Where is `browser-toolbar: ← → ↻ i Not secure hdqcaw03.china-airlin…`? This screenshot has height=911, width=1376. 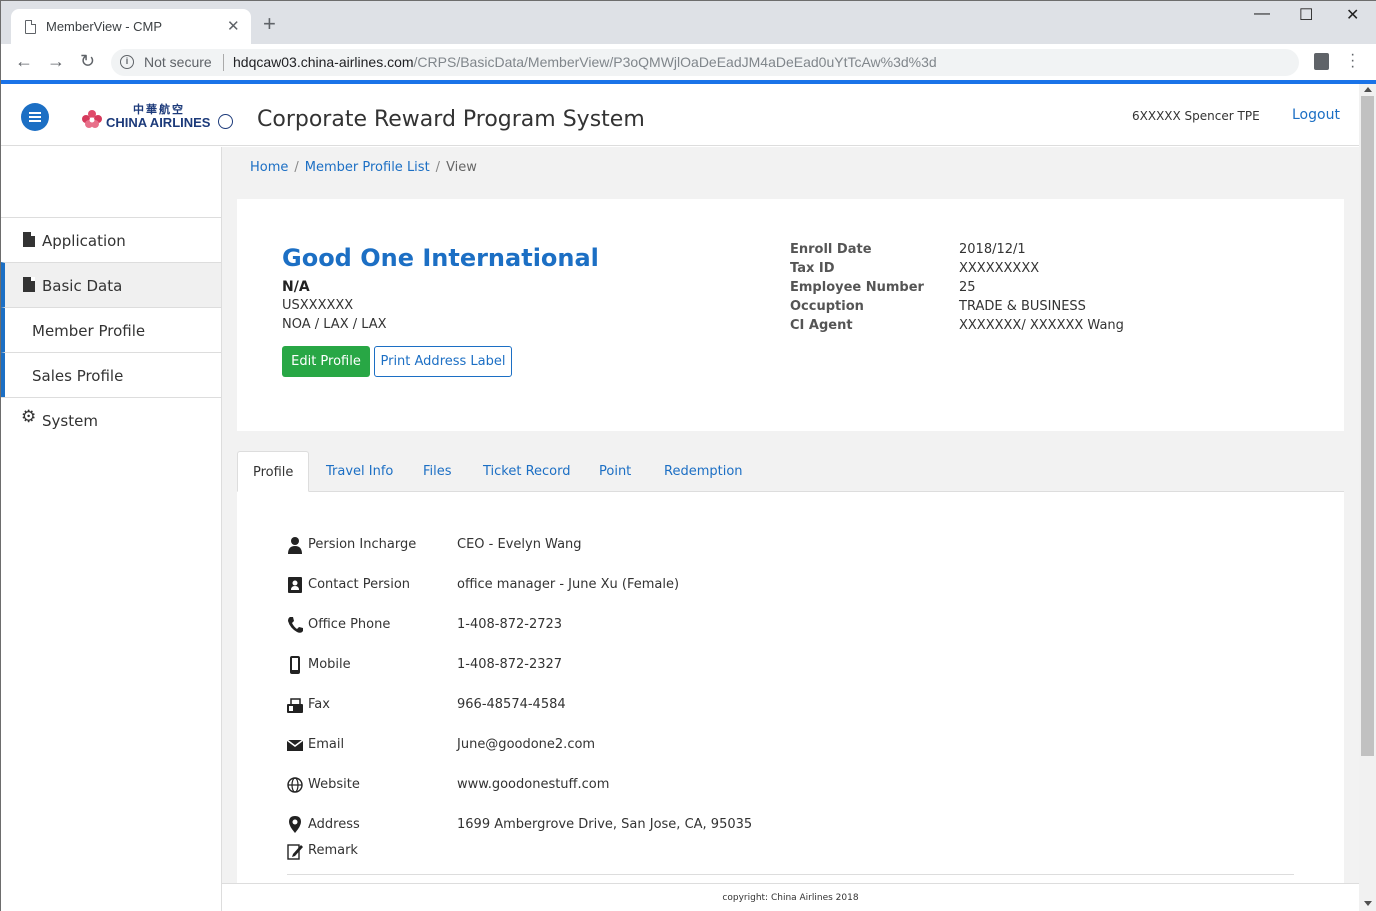
browser-toolbar: ← → ↻ i Not secure hdqcaw03.china-airlin… is located at coordinates (688, 62).